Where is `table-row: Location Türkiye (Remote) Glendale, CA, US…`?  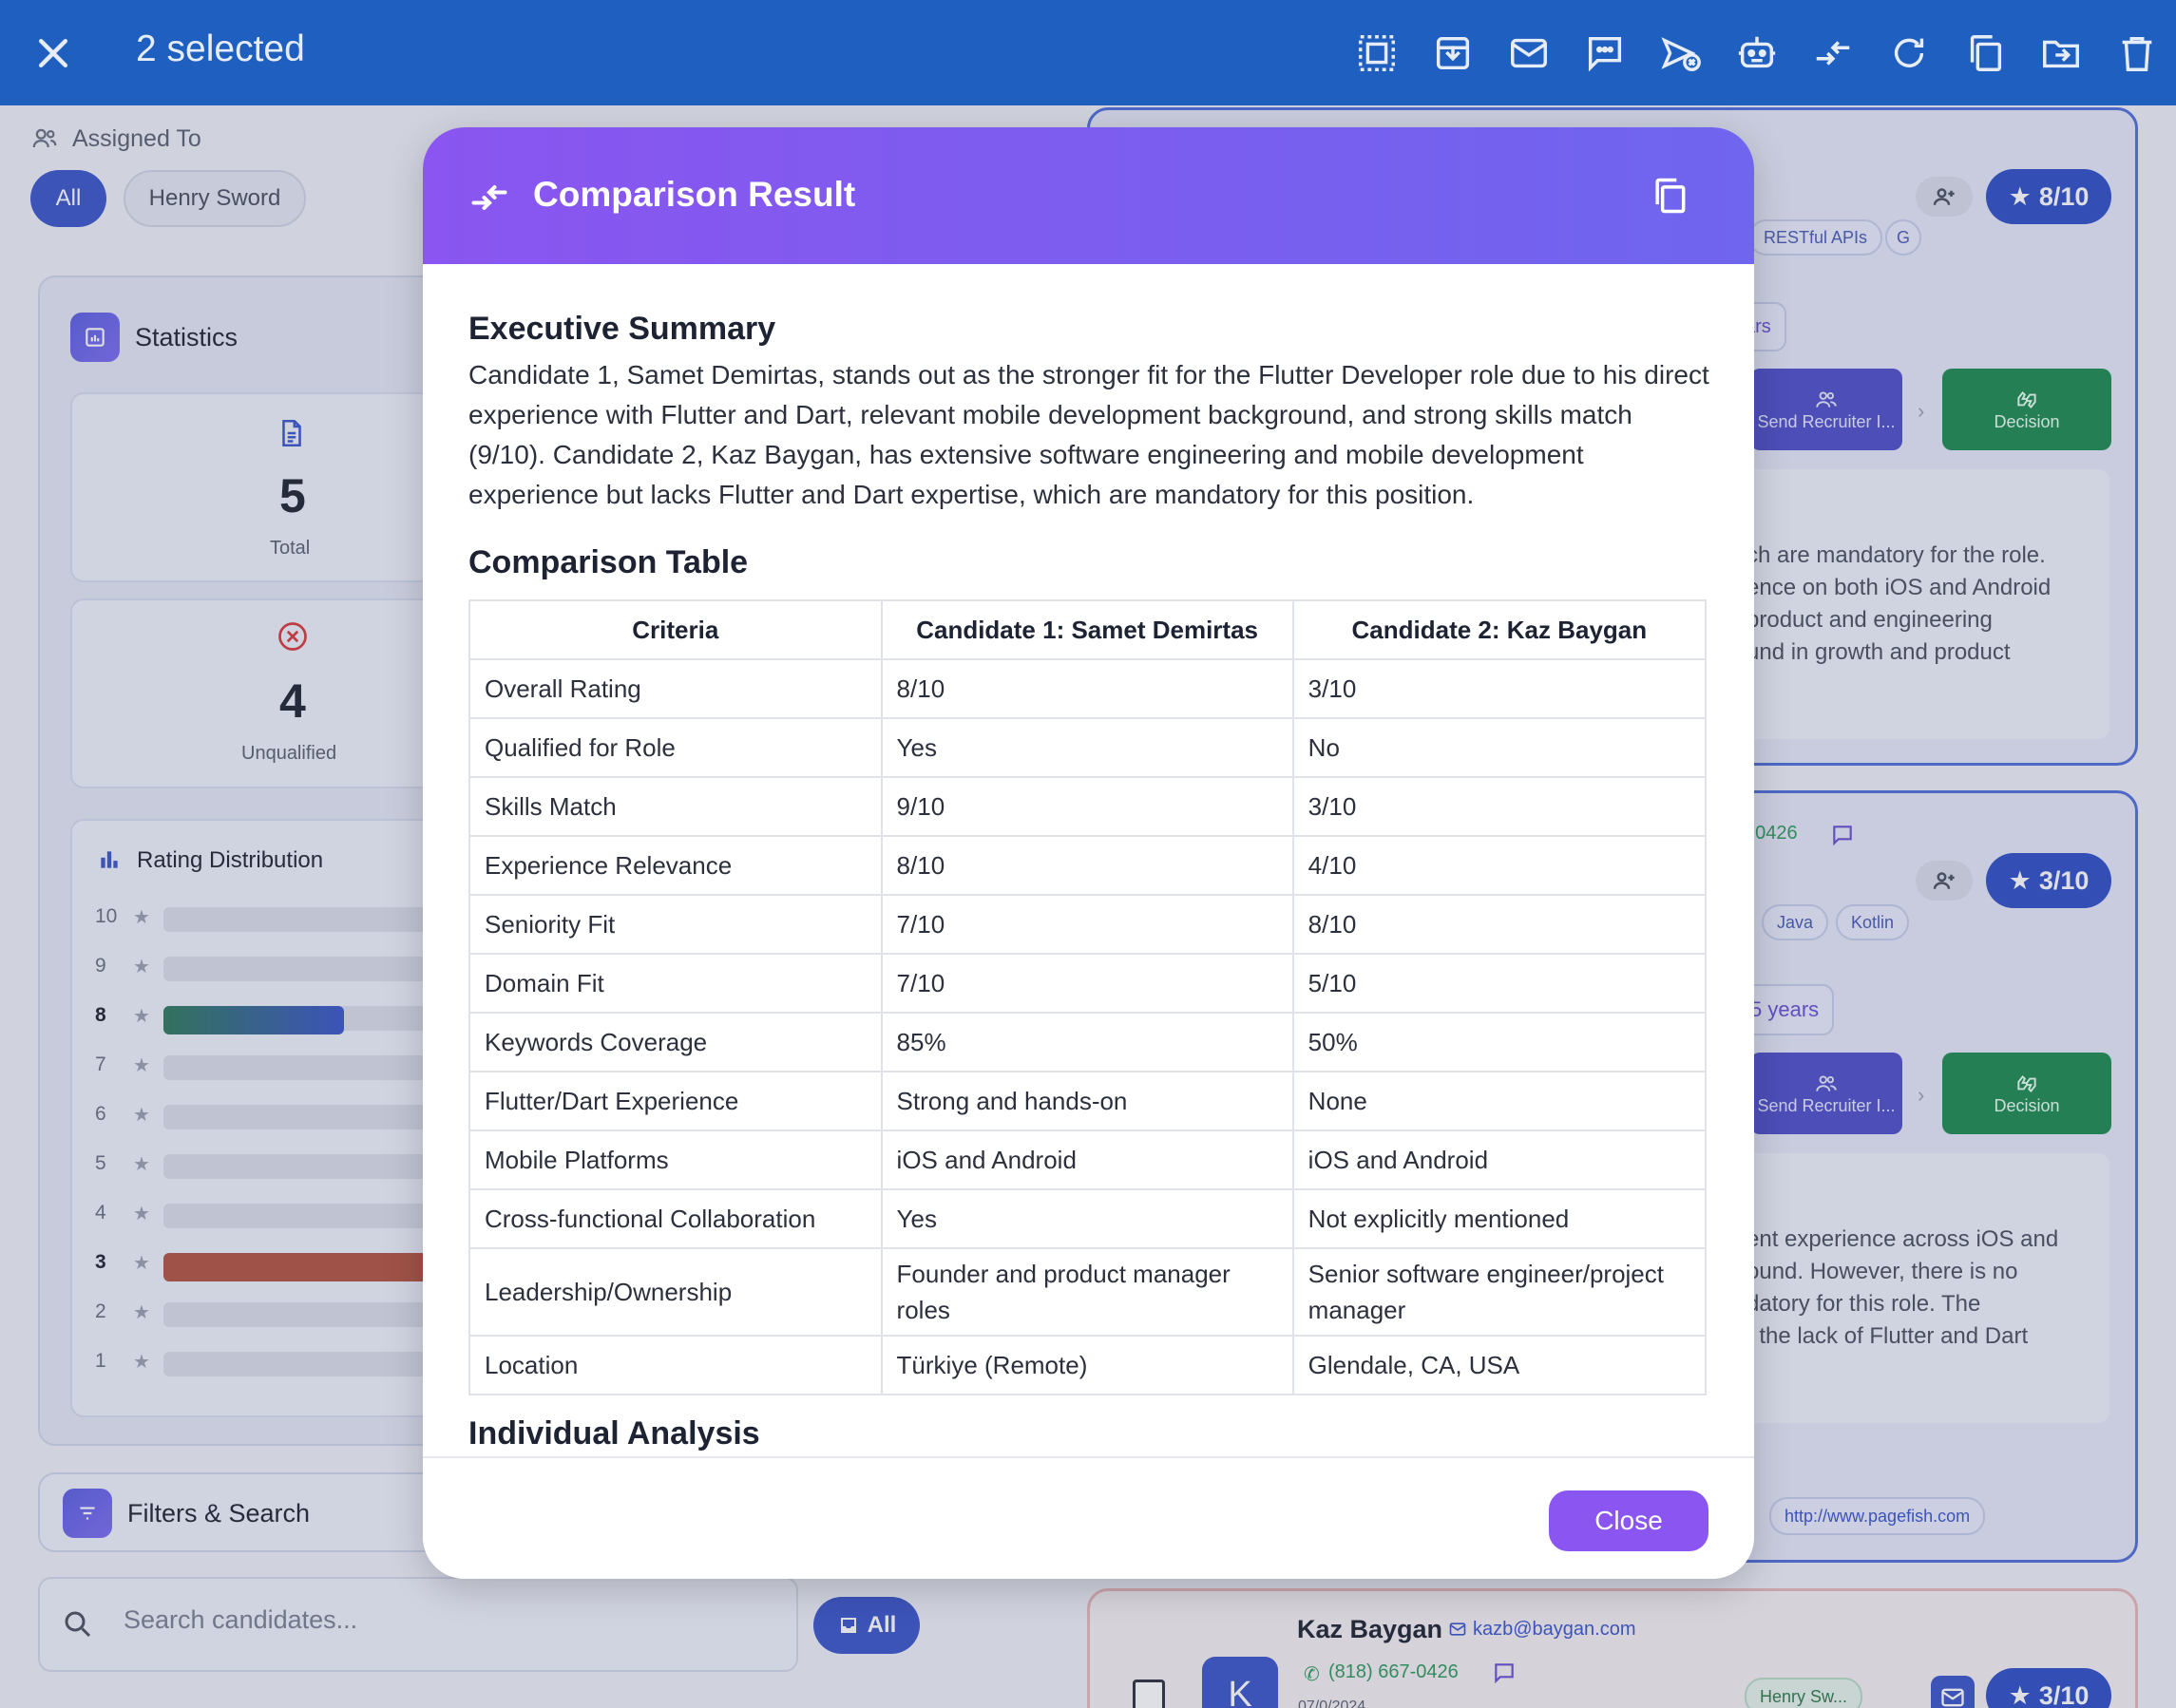 table-row: Location Türkiye (Remote) Glendale, CA, US… is located at coordinates (1088, 1365).